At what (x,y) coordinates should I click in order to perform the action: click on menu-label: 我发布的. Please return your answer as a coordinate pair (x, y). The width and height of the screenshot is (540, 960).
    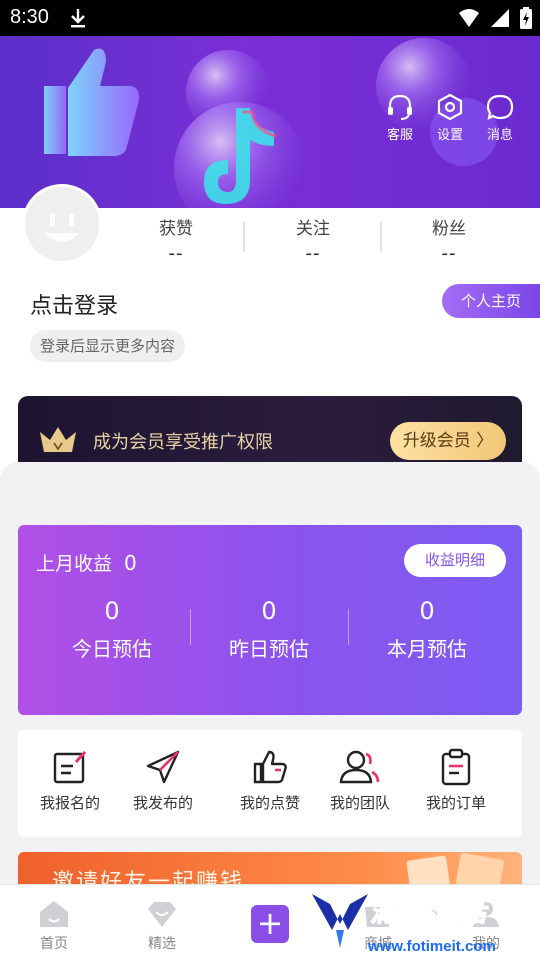
    Looking at the image, I should click on (162, 803).